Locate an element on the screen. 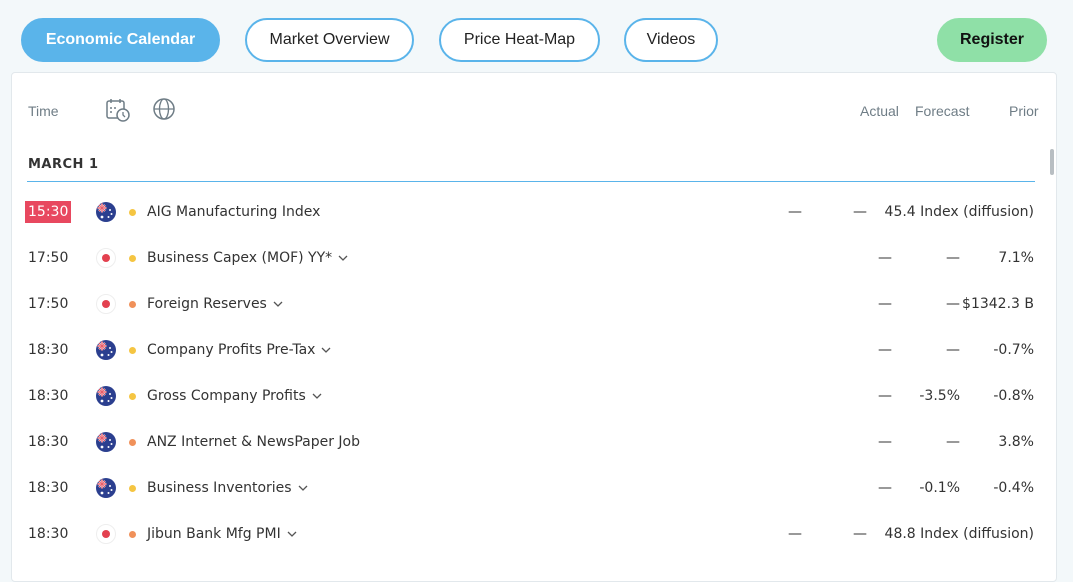 Image resolution: width=1073 pixels, height=582 pixels. event-name: Business Capex (MOF) YY* is located at coordinates (247, 258).